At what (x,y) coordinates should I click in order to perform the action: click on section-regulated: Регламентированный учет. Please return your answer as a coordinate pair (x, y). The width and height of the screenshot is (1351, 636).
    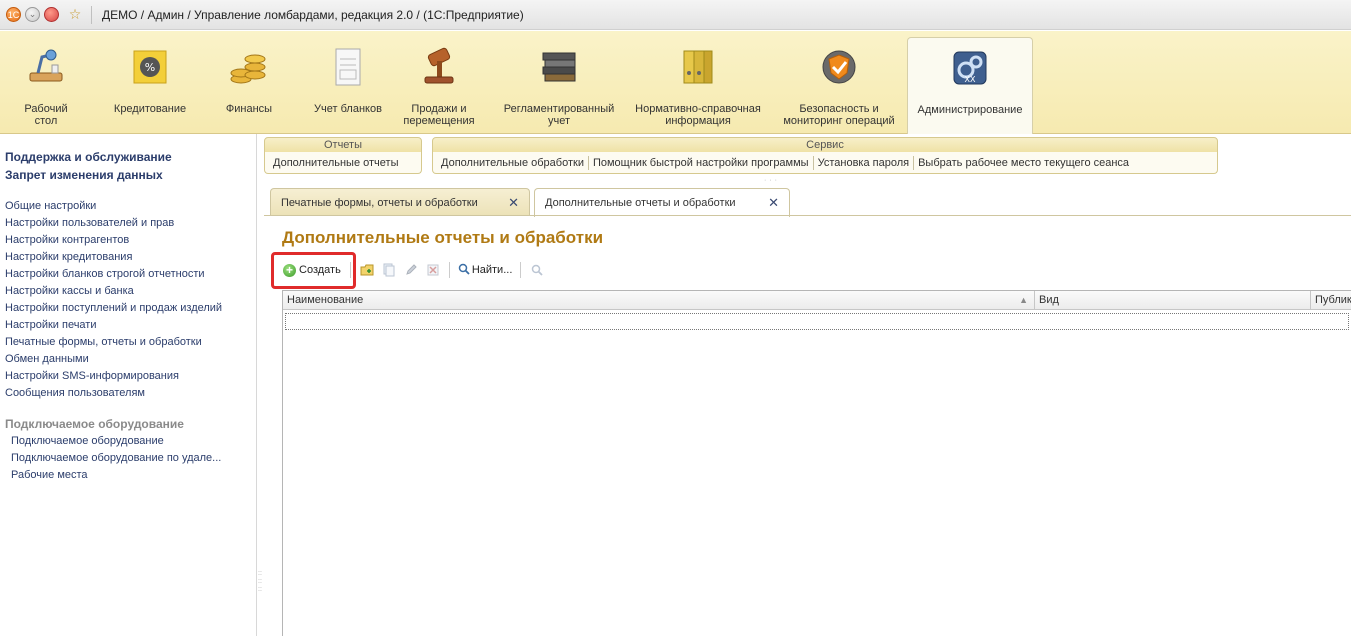
    Looking at the image, I should click on (559, 82).